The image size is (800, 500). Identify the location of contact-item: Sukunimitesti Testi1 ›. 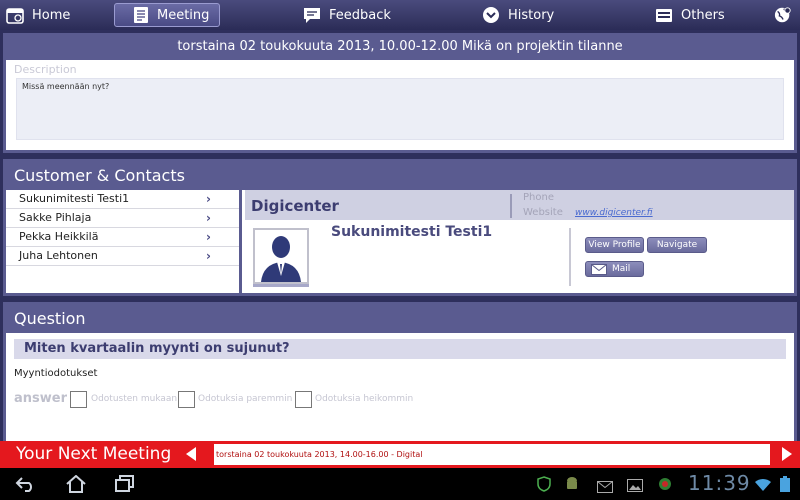
(122, 199).